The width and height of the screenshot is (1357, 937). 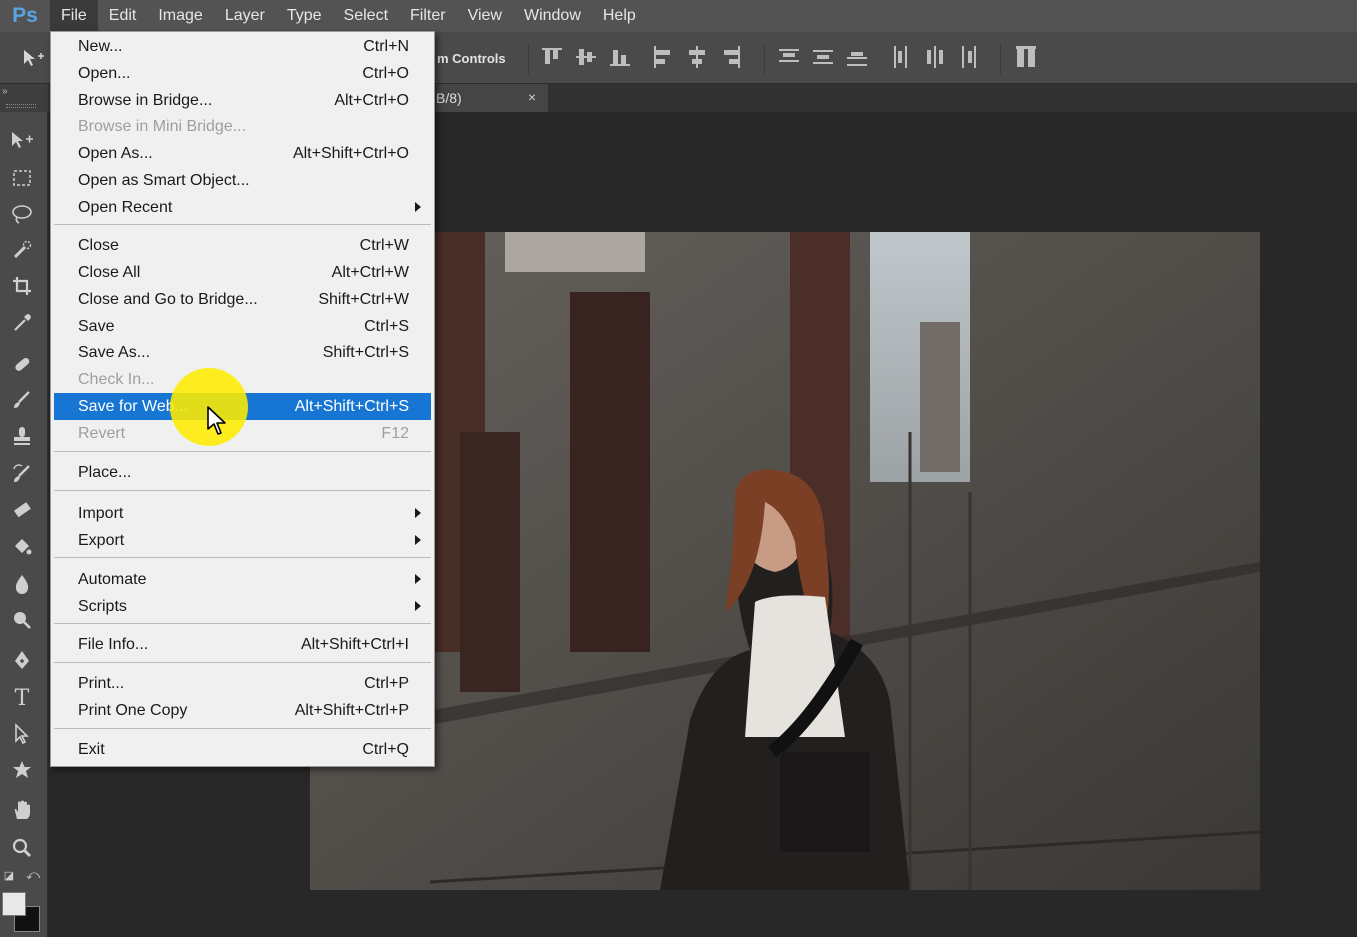 What do you see at coordinates (9, 875) in the screenshot?
I see `default-colors-icon: ◪` at bounding box center [9, 875].